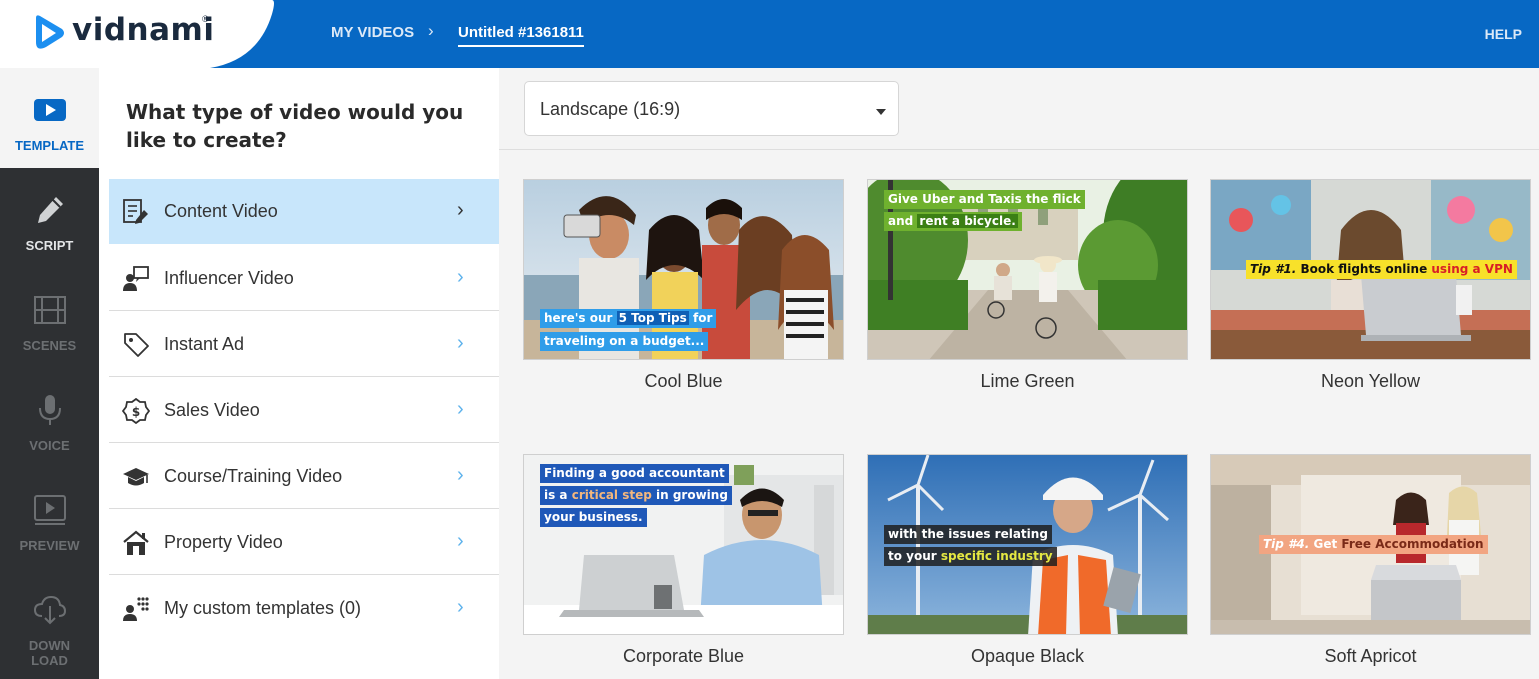 The height and width of the screenshot is (679, 1539). I want to click on type-item-label: Influencer Video, so click(229, 278).